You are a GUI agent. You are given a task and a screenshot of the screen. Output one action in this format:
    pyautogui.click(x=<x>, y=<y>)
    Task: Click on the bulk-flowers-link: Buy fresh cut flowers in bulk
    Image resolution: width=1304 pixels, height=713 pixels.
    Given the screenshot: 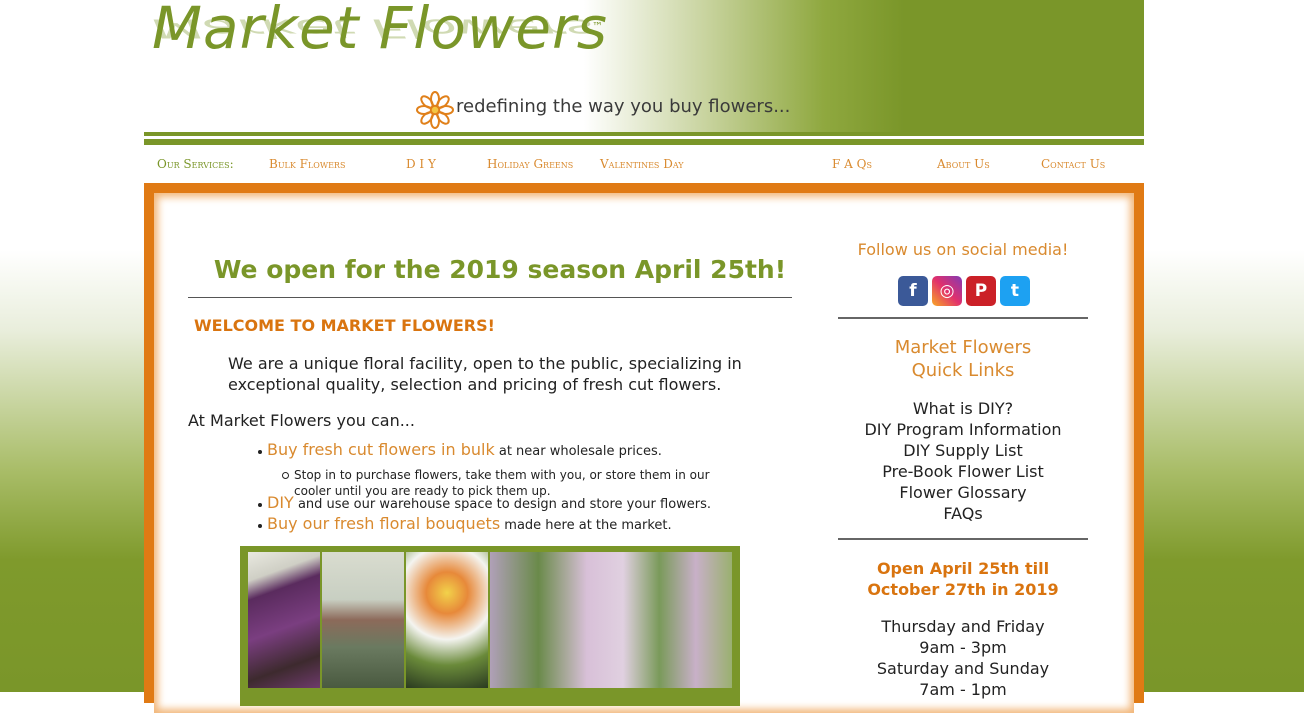 What is the action you would take?
    pyautogui.click(x=381, y=449)
    